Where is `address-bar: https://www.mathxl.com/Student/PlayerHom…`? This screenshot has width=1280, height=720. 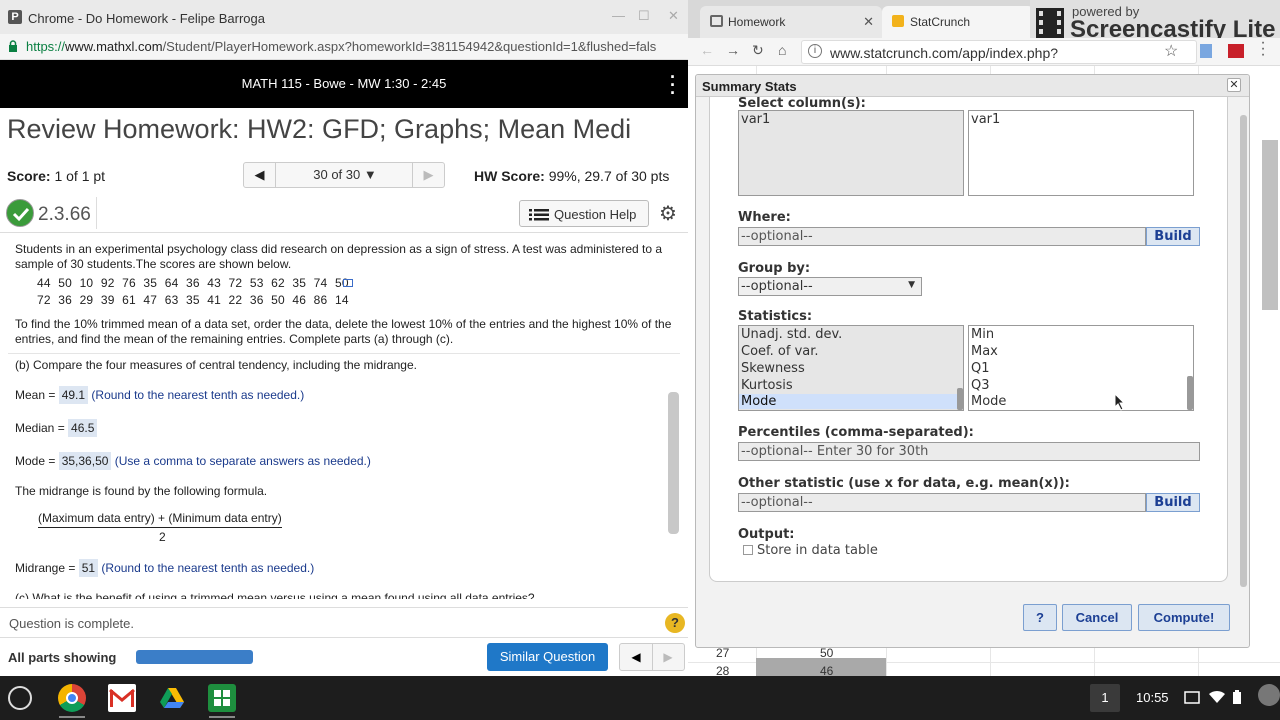
address-bar: https://www.mathxl.com/Student/PlayerHom… is located at coordinates (344, 47).